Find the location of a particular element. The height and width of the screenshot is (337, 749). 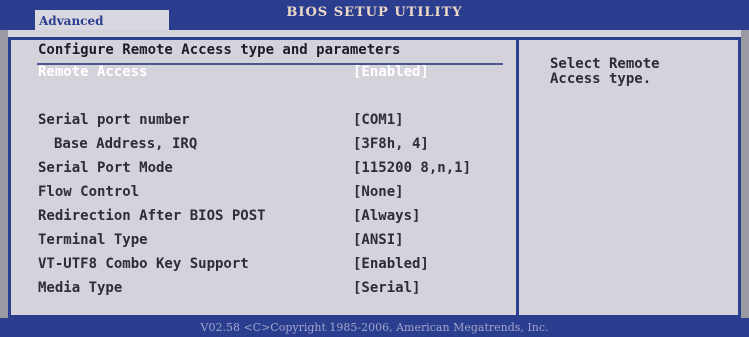

tab-advanced: Advanced is located at coordinates (102, 20).